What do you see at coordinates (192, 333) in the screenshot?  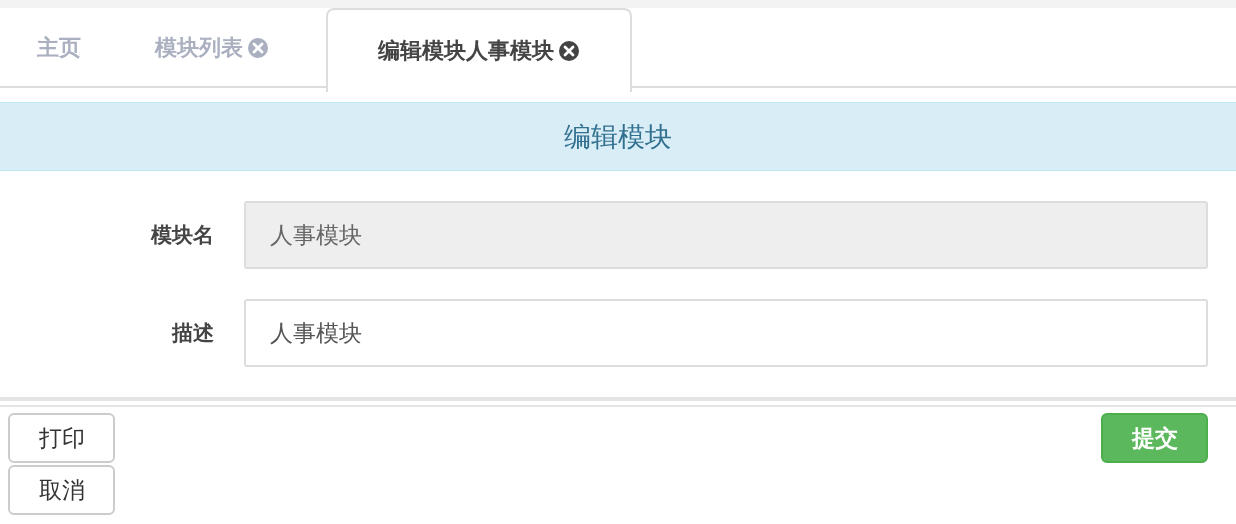 I see `field-label: 描述` at bounding box center [192, 333].